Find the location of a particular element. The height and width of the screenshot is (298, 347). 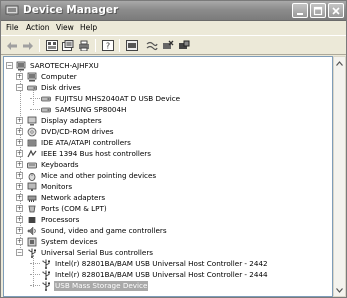

tree-category: + IEEE 1394 Bus host controllers is located at coordinates (84, 153).